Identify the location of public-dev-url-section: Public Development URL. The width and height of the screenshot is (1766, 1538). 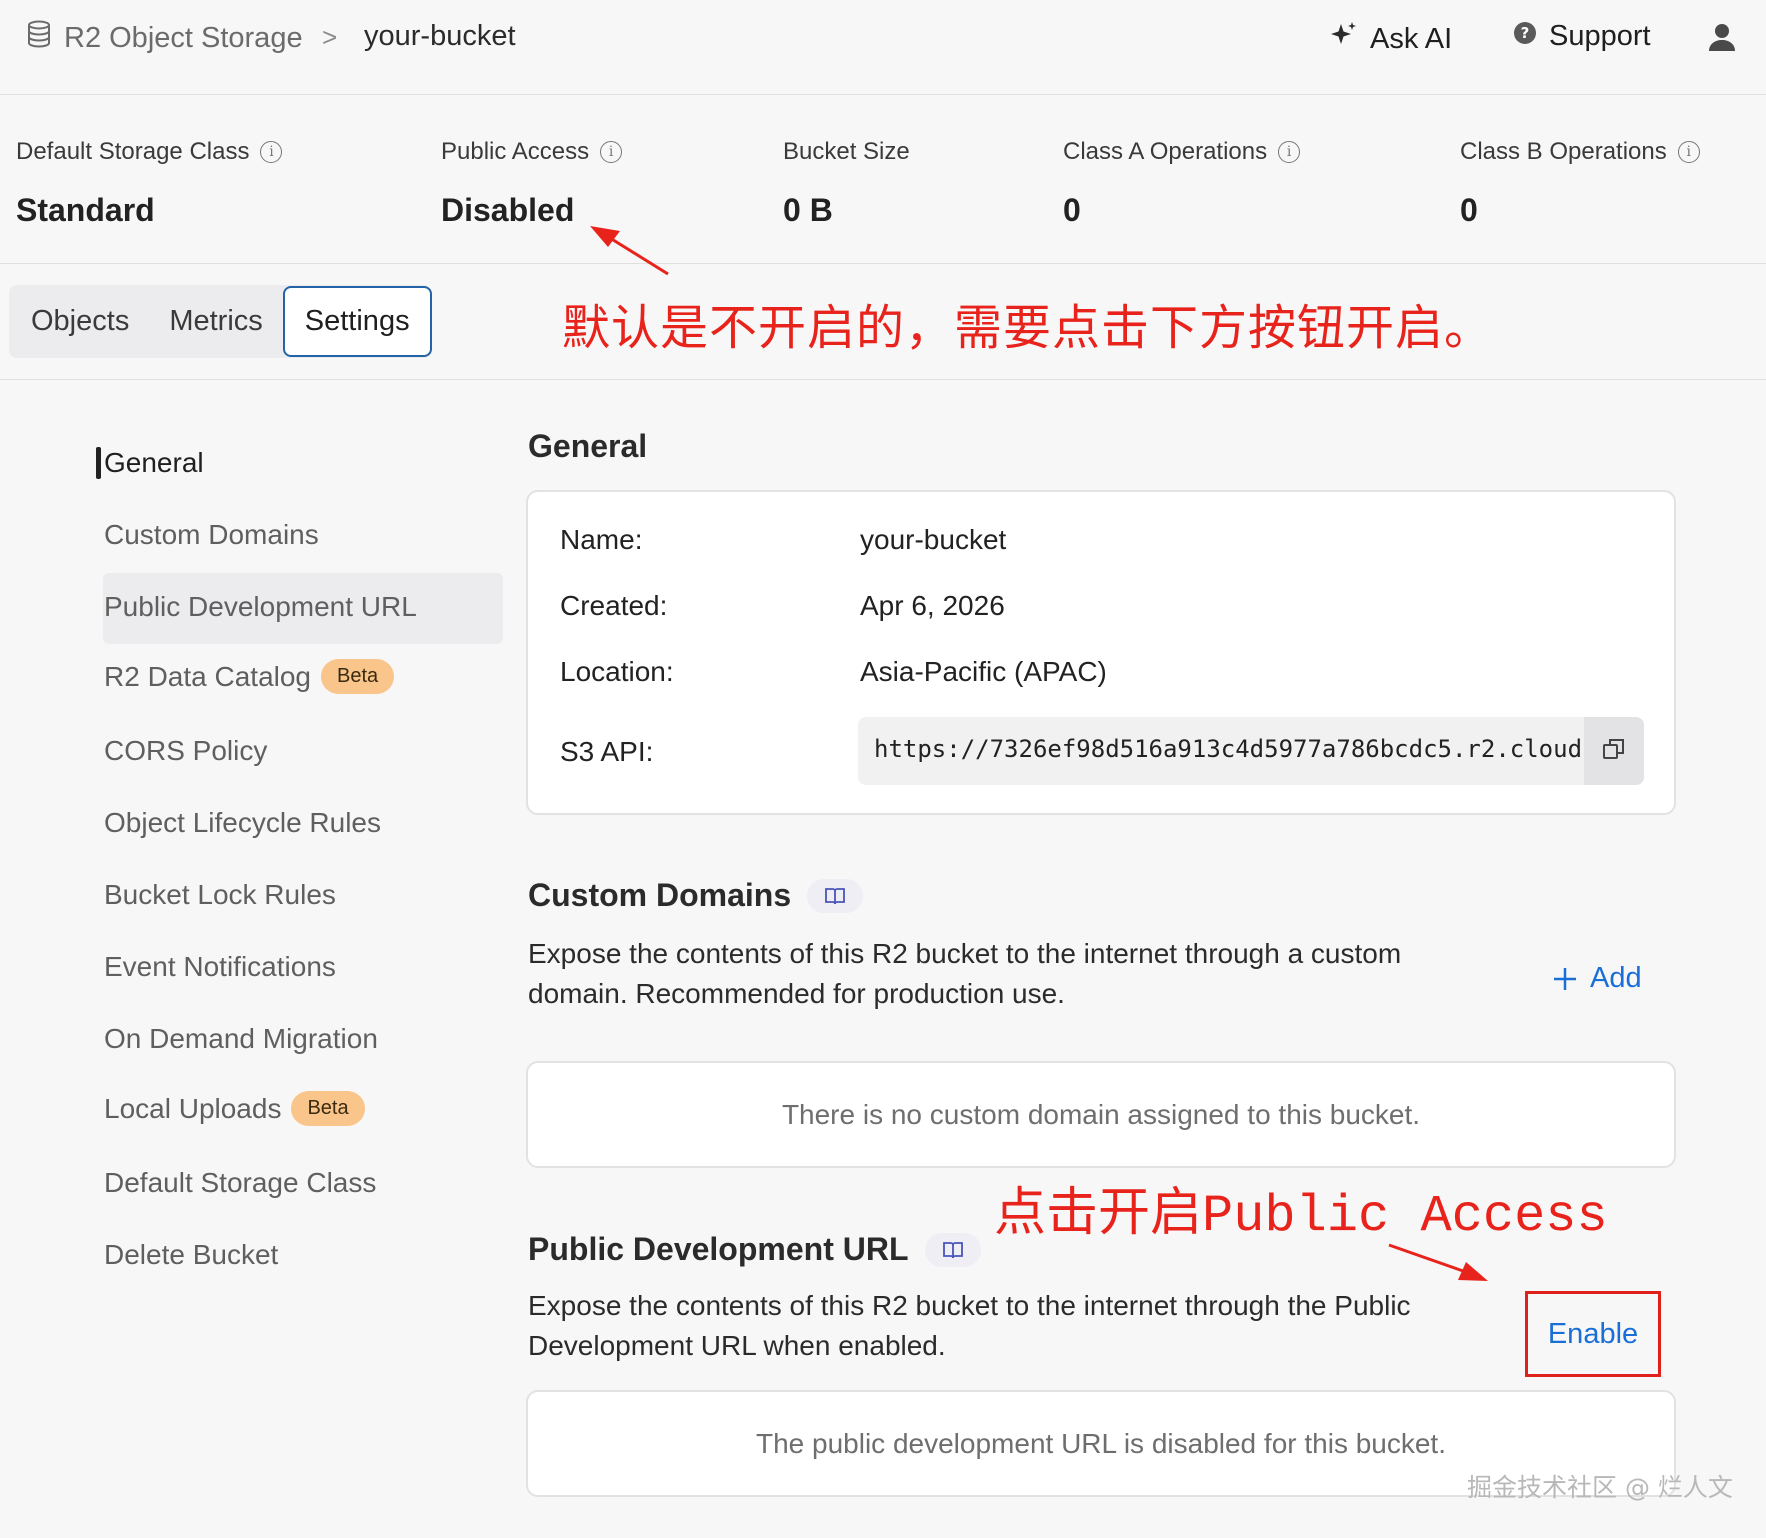
(754, 1249).